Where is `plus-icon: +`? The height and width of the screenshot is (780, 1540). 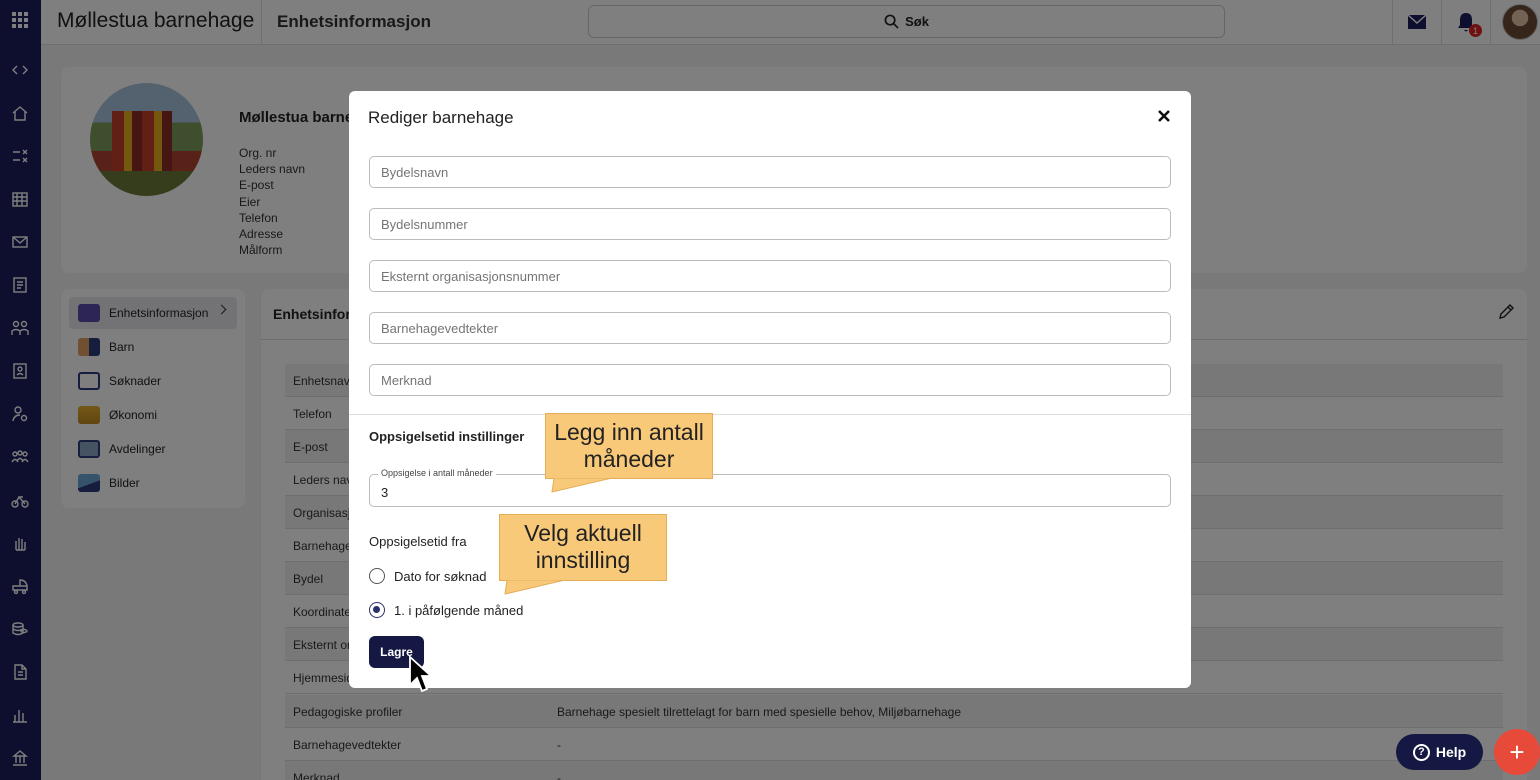
plus-icon: + is located at coordinates (1517, 751).